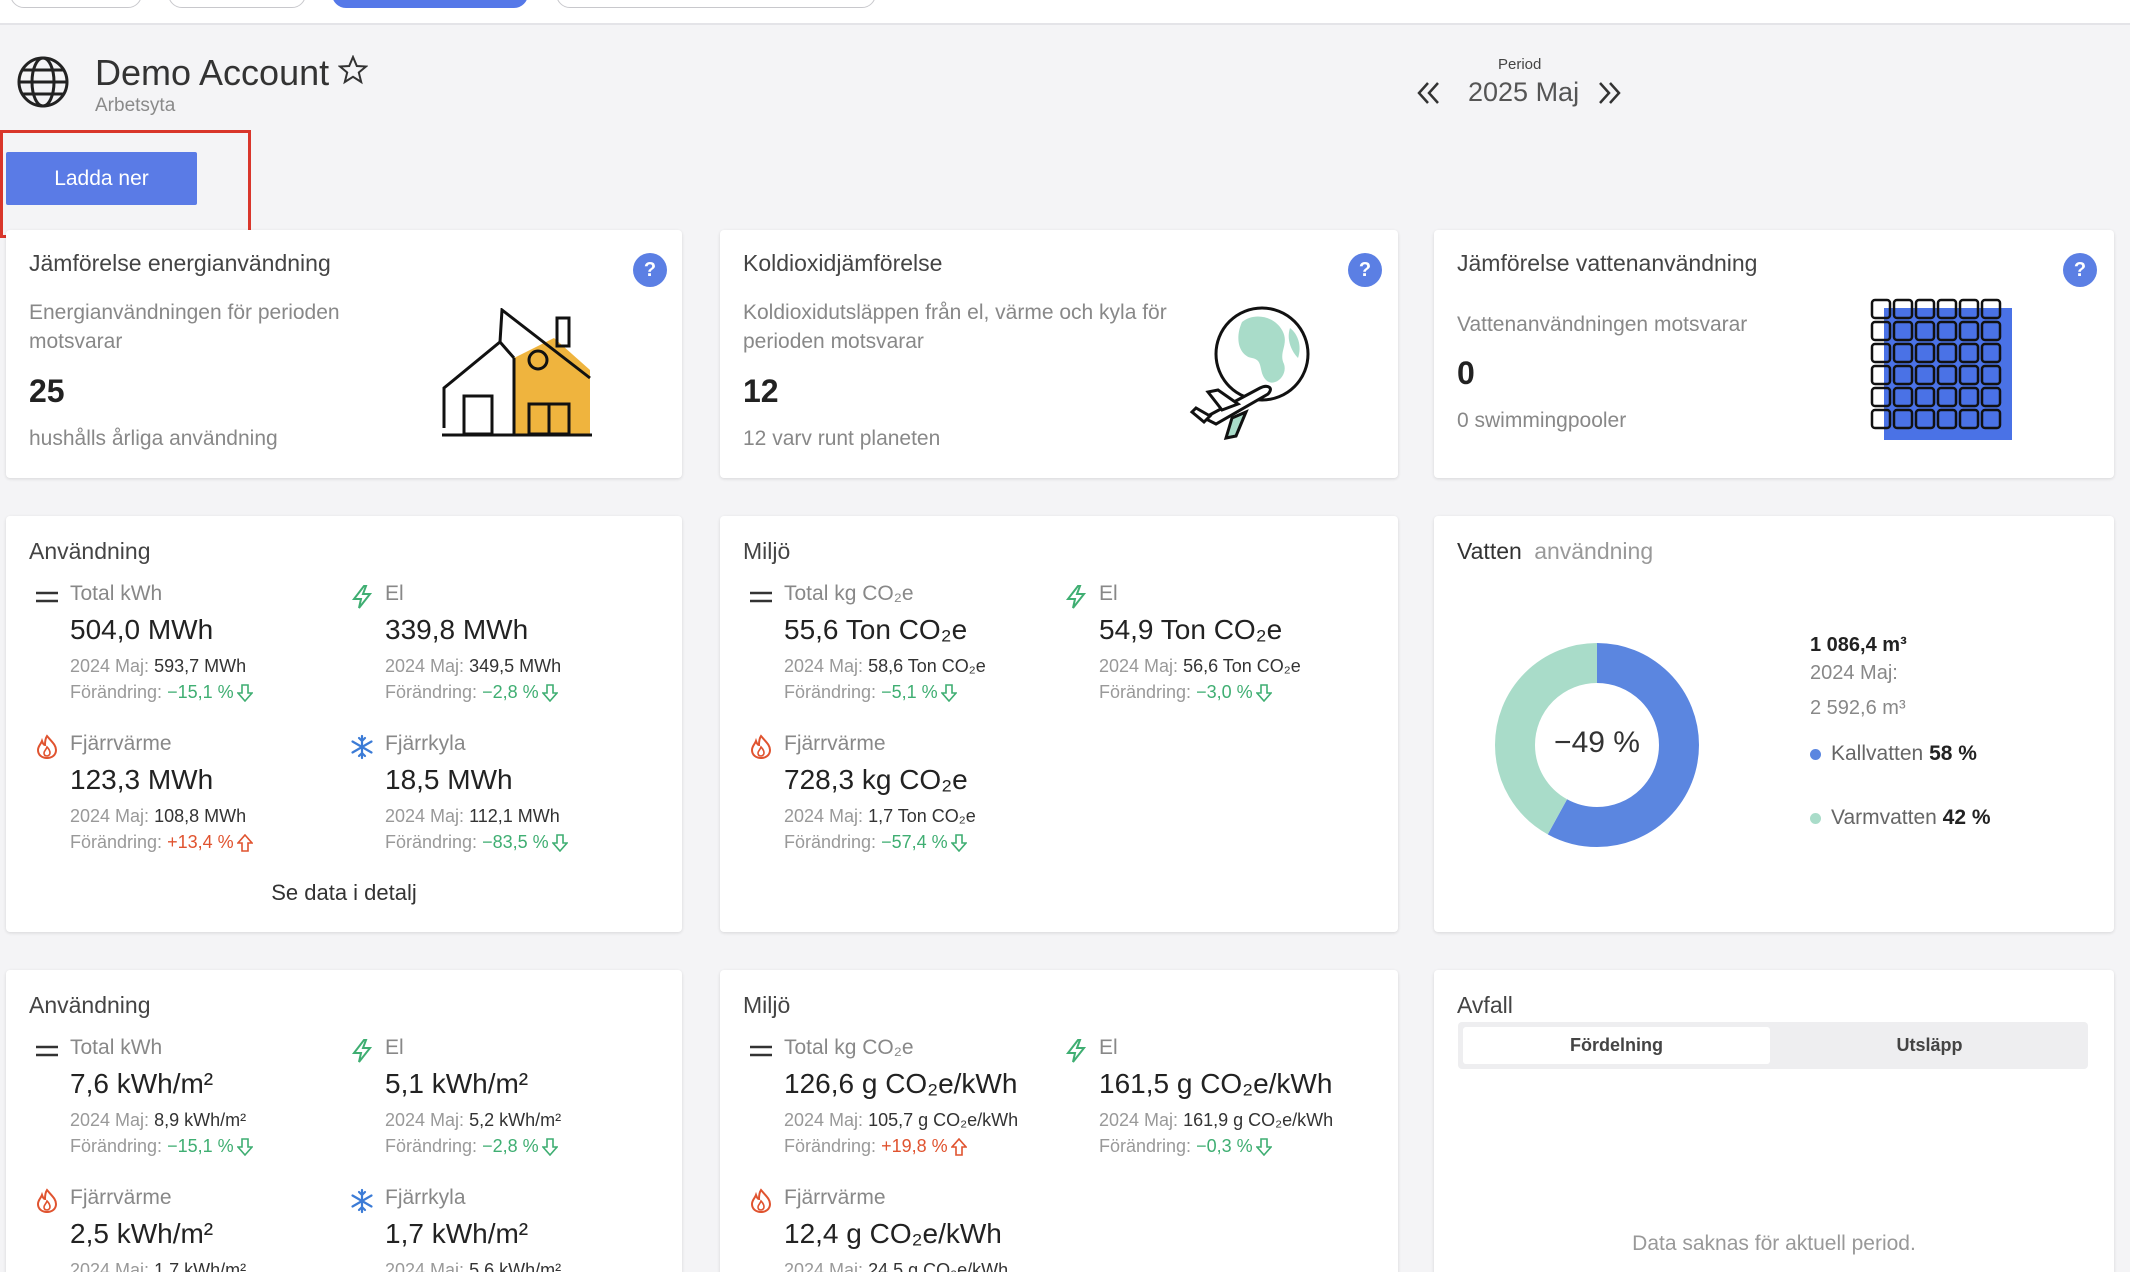  Describe the element at coordinates (1428, 93) in the screenshot. I see `previous-period-icon` at that location.